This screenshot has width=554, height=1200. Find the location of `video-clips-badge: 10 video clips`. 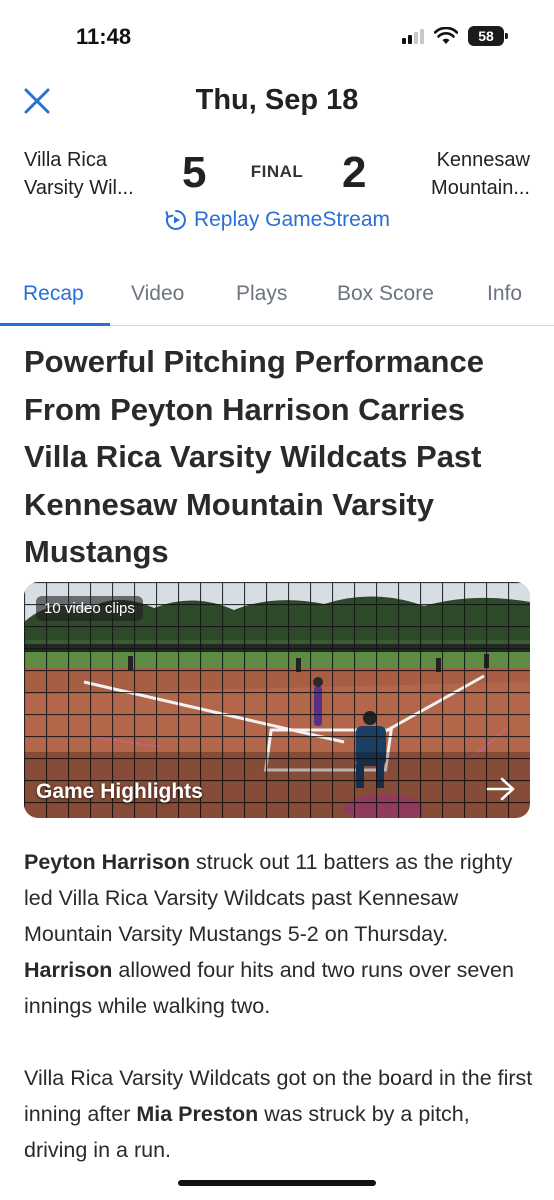

video-clips-badge: 10 video clips is located at coordinates (89, 608).